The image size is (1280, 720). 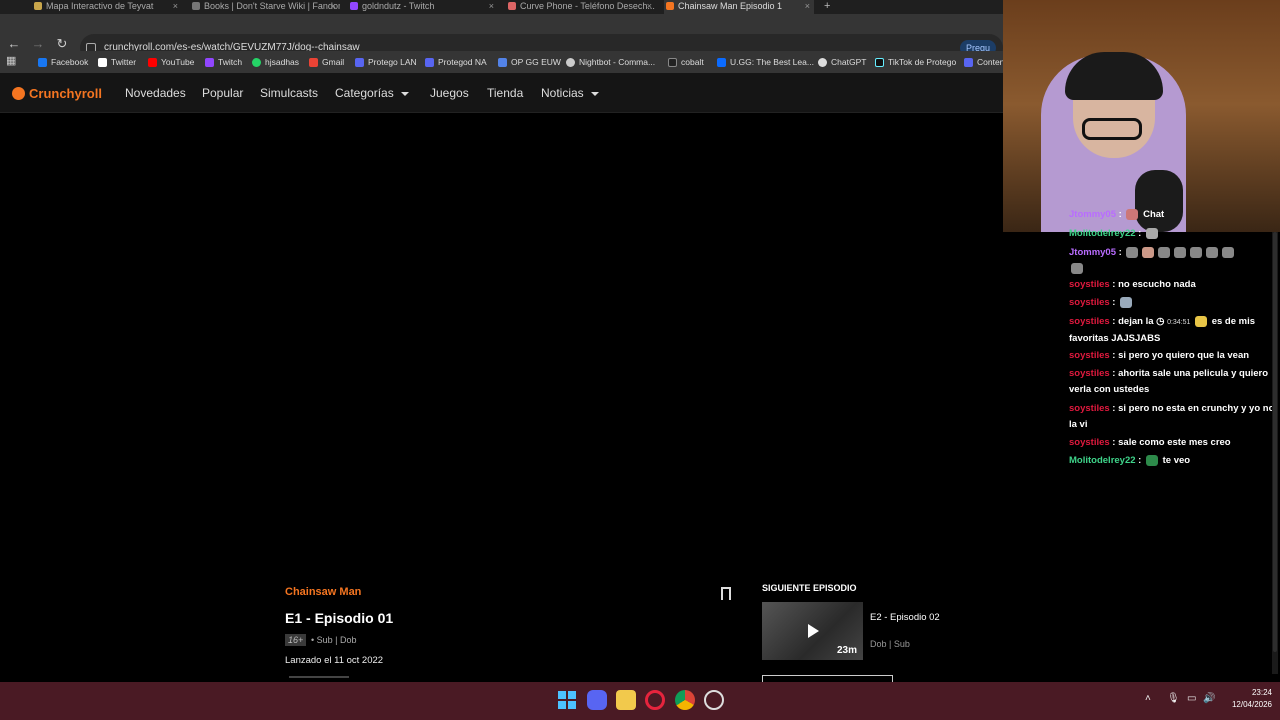 What do you see at coordinates (597, 700) in the screenshot?
I see `discord-icon` at bounding box center [597, 700].